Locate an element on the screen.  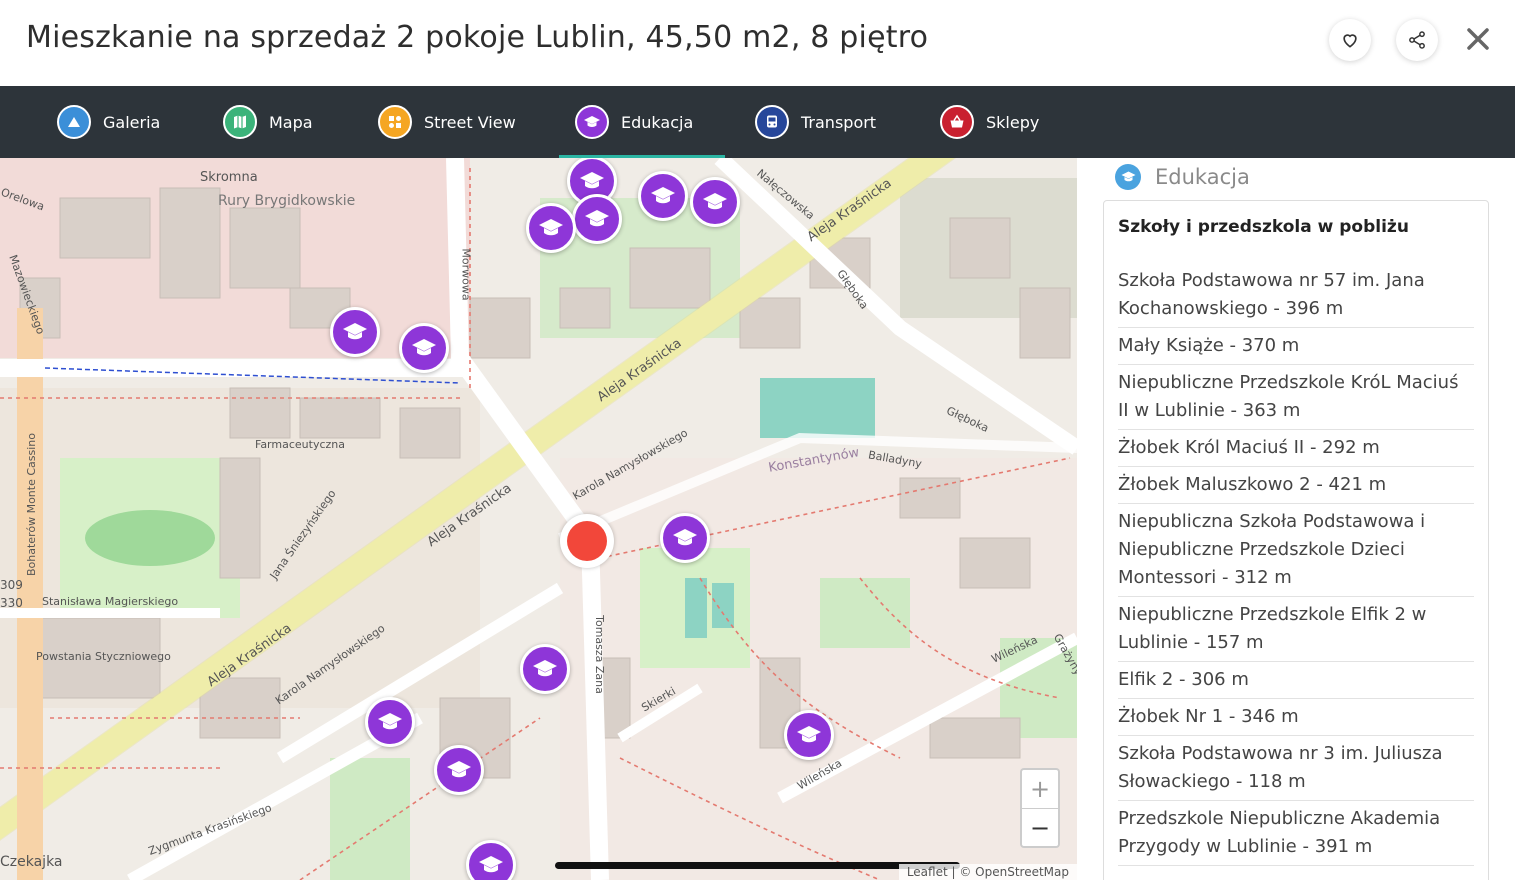
share-button is located at coordinates (1417, 40).